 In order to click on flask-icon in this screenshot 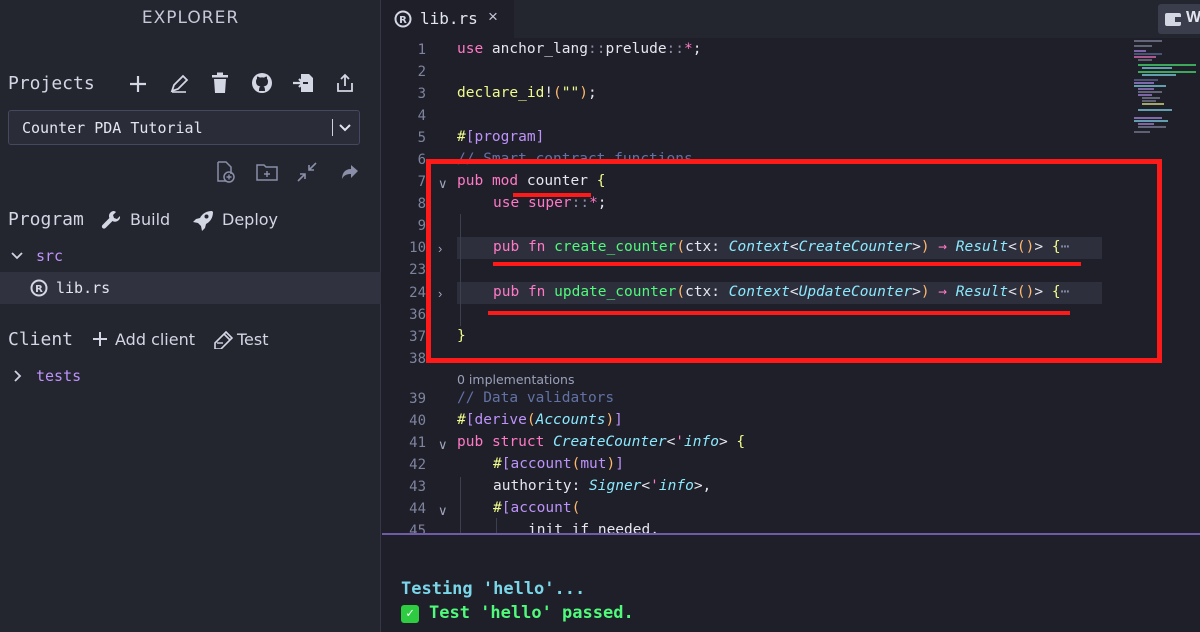, I will do `click(223, 340)`.